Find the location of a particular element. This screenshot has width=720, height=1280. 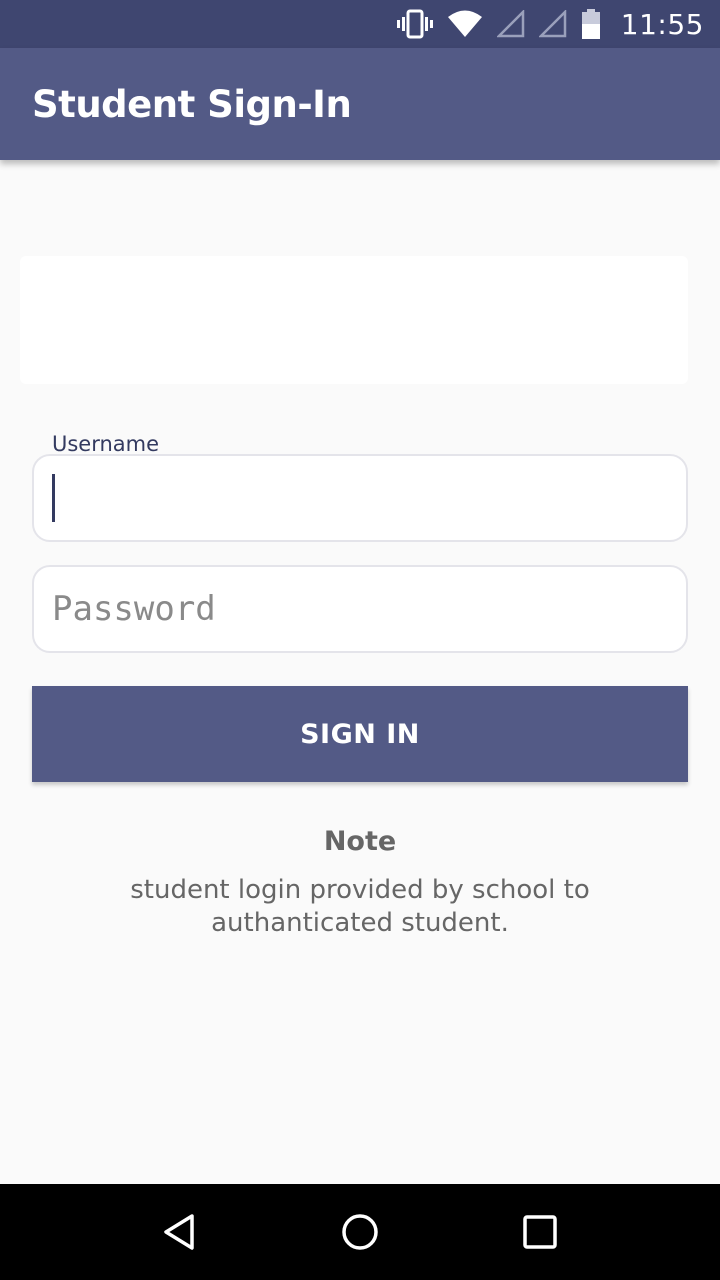

status-bar: 11:55 is located at coordinates (360, 24).